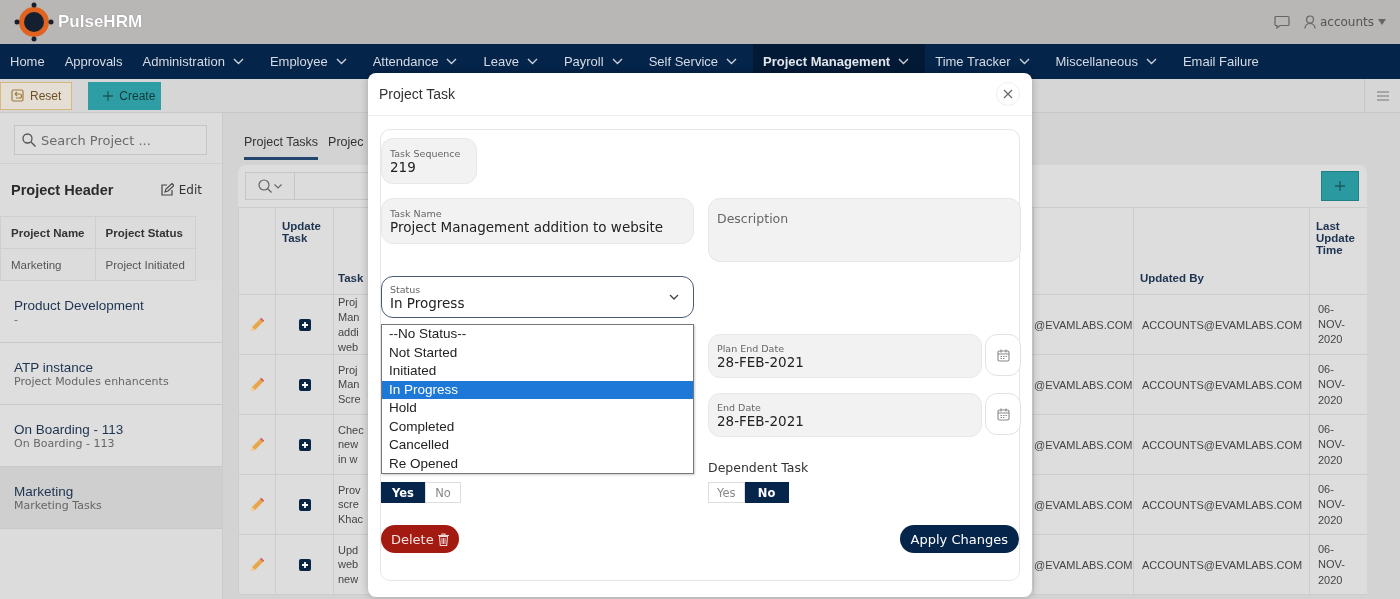 The image size is (1400, 599). Describe the element at coordinates (864, 230) in the screenshot. I see `text-area: Description` at that location.